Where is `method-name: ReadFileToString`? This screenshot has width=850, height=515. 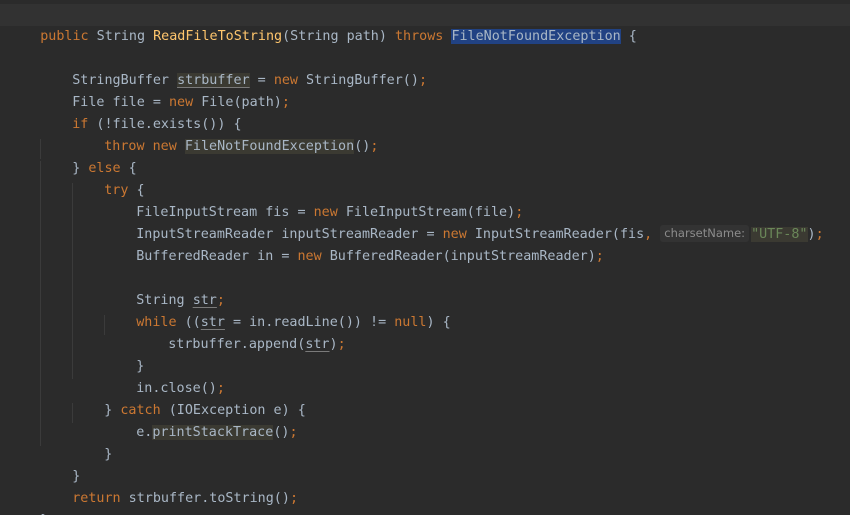 method-name: ReadFileToString is located at coordinates (218, 36).